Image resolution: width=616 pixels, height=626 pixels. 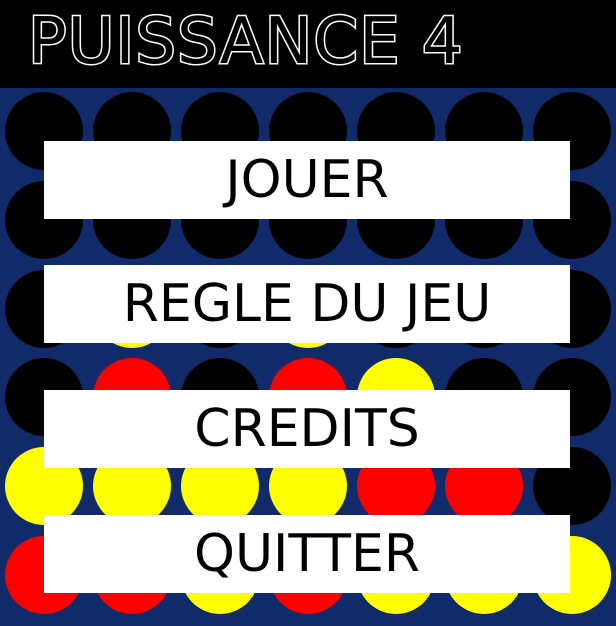 I want to click on rules-button: REGLE DU JEU, so click(x=307, y=304).